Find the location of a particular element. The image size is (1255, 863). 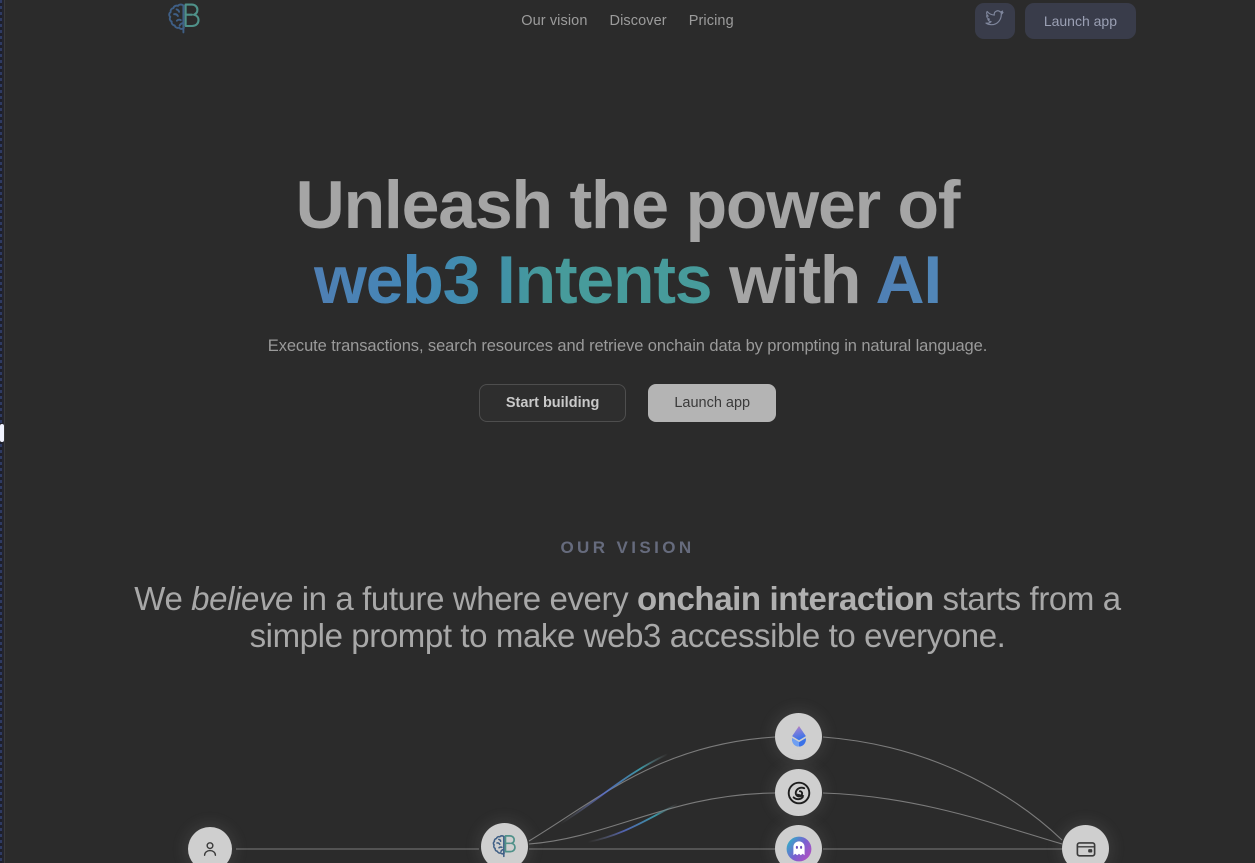

vision-text-italic: believe is located at coordinates (242, 598).